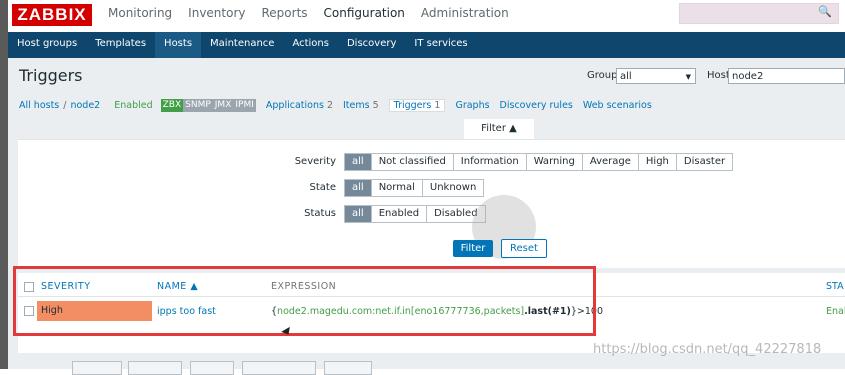 The height and width of the screenshot is (375, 845). What do you see at coordinates (172, 105) in the screenshot?
I see `badge-zbx: ZBX` at bounding box center [172, 105].